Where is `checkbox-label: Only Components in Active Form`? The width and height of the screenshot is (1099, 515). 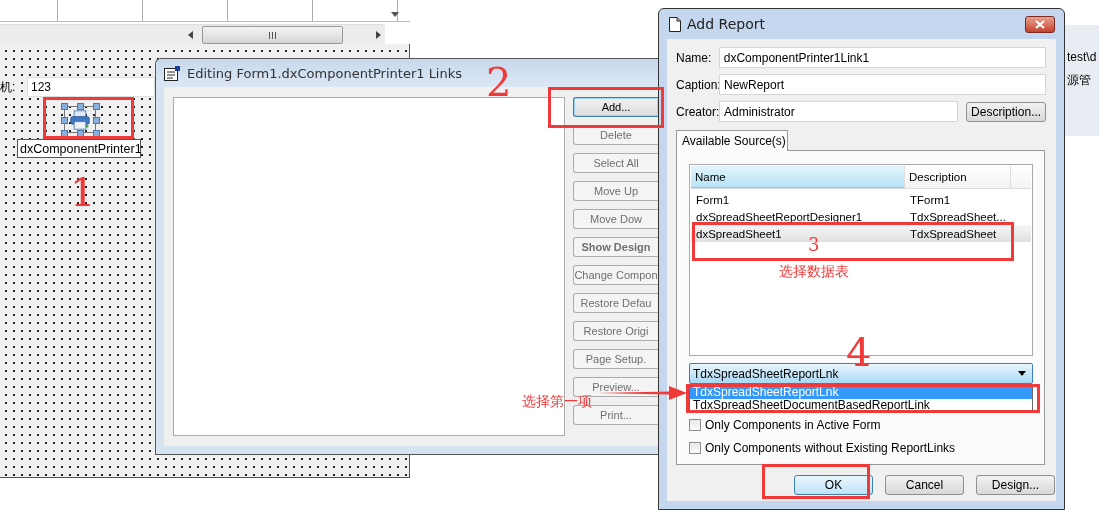 checkbox-label: Only Components in Active Form is located at coordinates (793, 424).